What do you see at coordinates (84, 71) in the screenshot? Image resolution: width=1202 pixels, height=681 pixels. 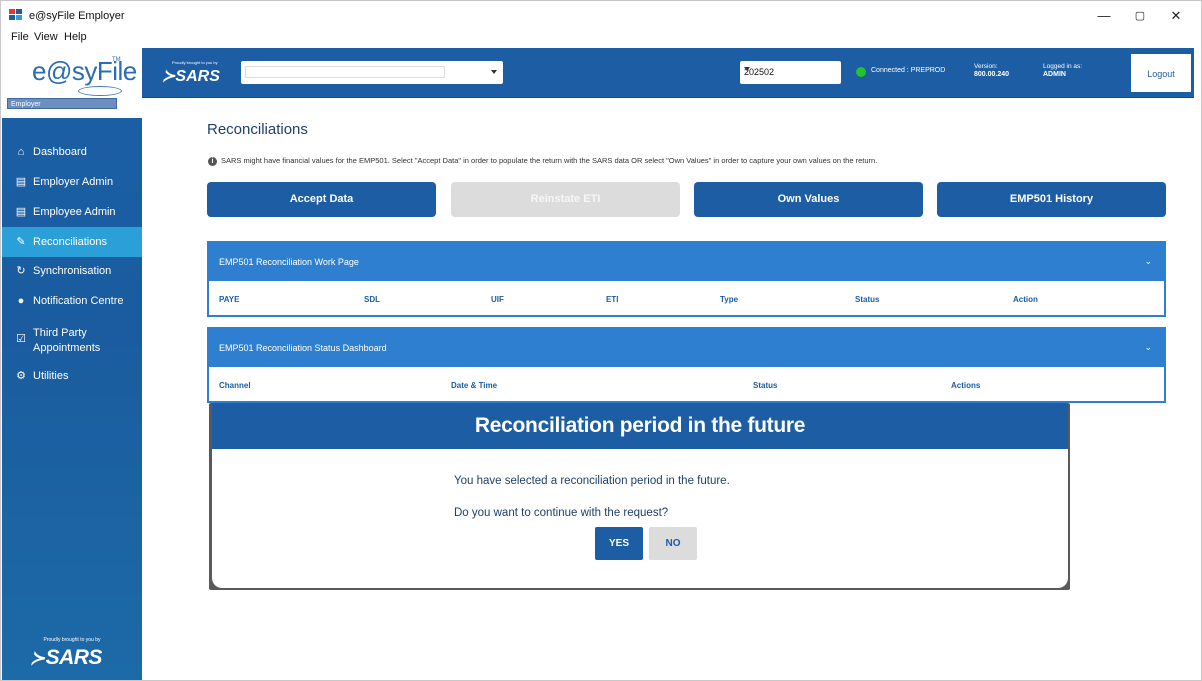 I see `logo-text: e@syFile` at bounding box center [84, 71].